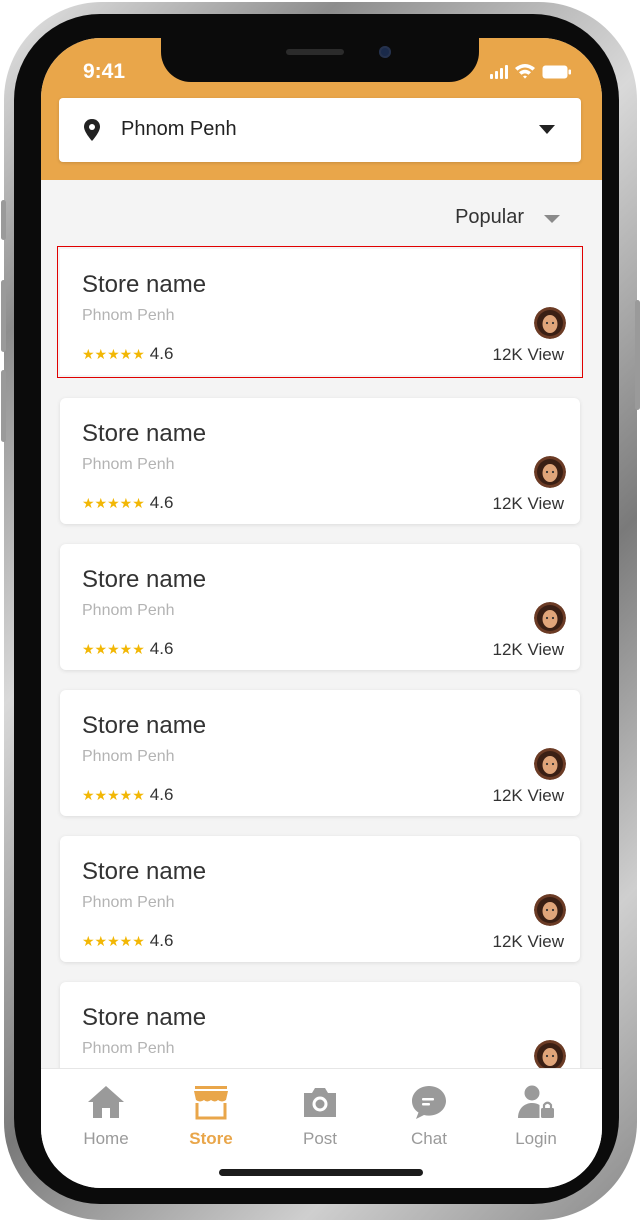  I want to click on front-camera, so click(385, 52).